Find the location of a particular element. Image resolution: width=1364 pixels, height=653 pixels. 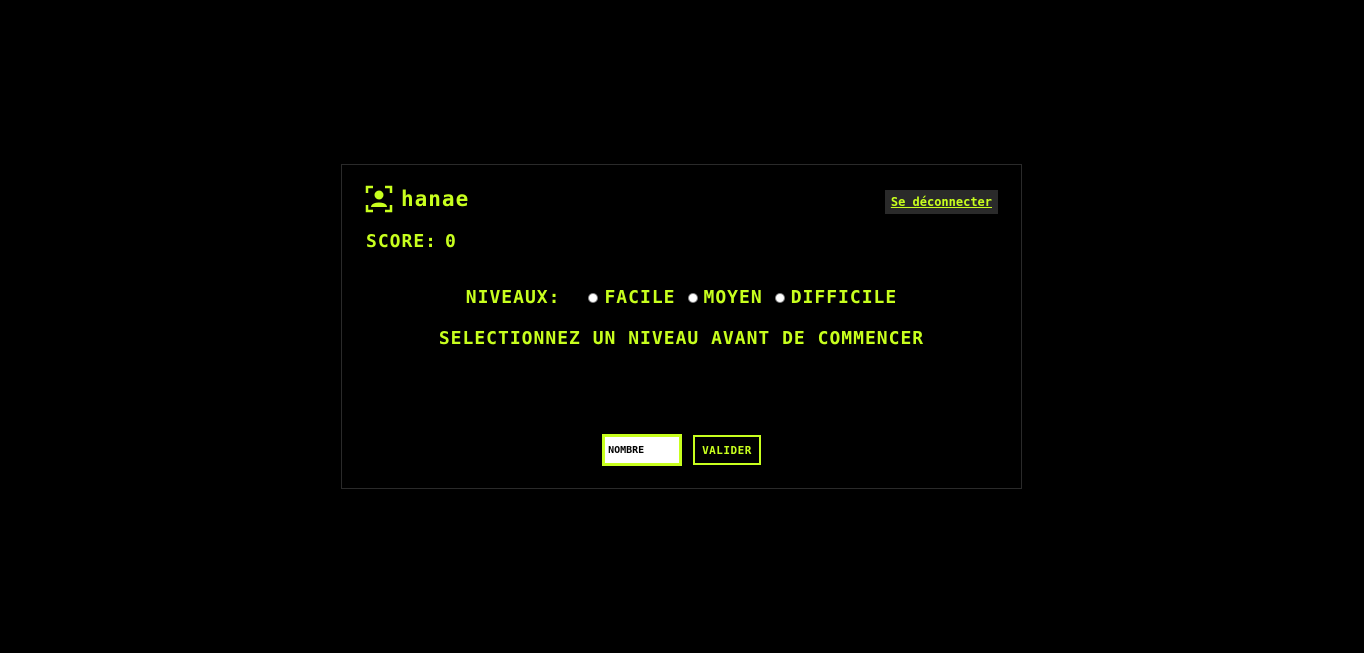

guess-controls: VALIDER is located at coordinates (681, 450).